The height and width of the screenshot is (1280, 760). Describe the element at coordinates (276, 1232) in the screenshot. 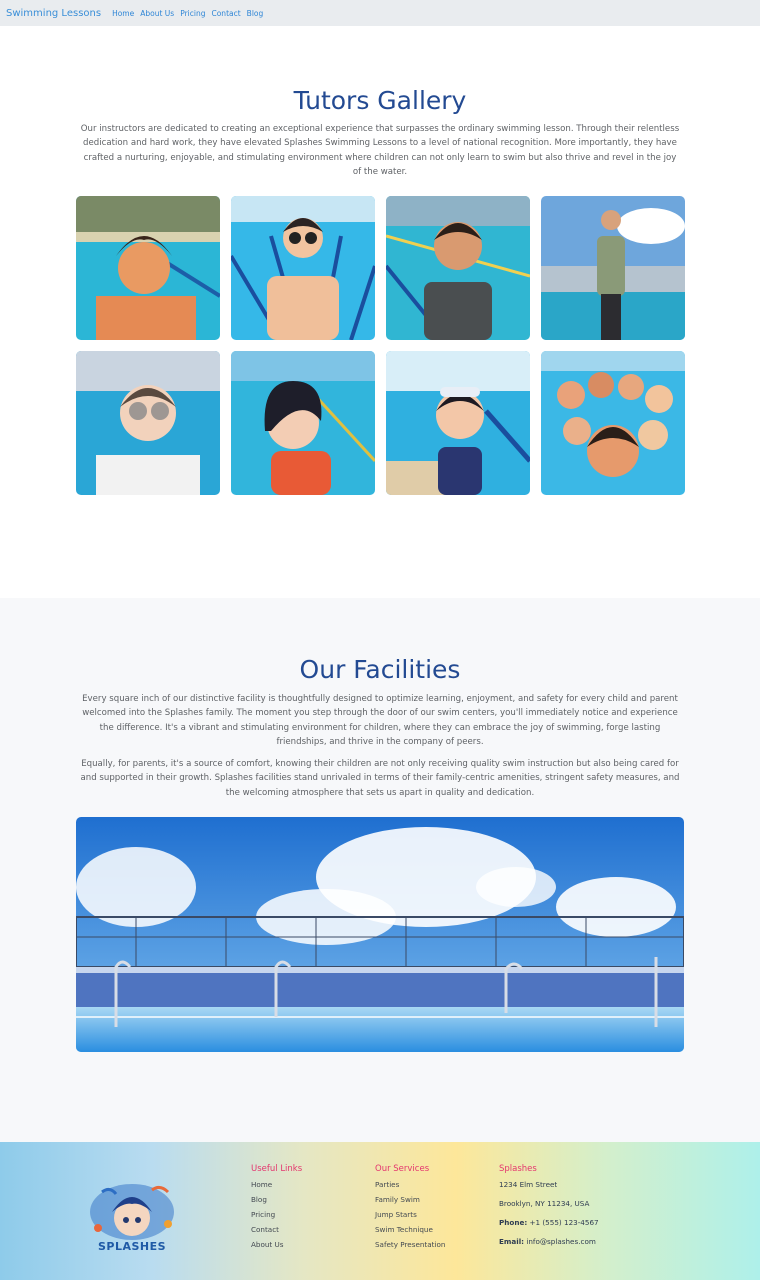

I see `footer-link-contact: Contact` at that location.